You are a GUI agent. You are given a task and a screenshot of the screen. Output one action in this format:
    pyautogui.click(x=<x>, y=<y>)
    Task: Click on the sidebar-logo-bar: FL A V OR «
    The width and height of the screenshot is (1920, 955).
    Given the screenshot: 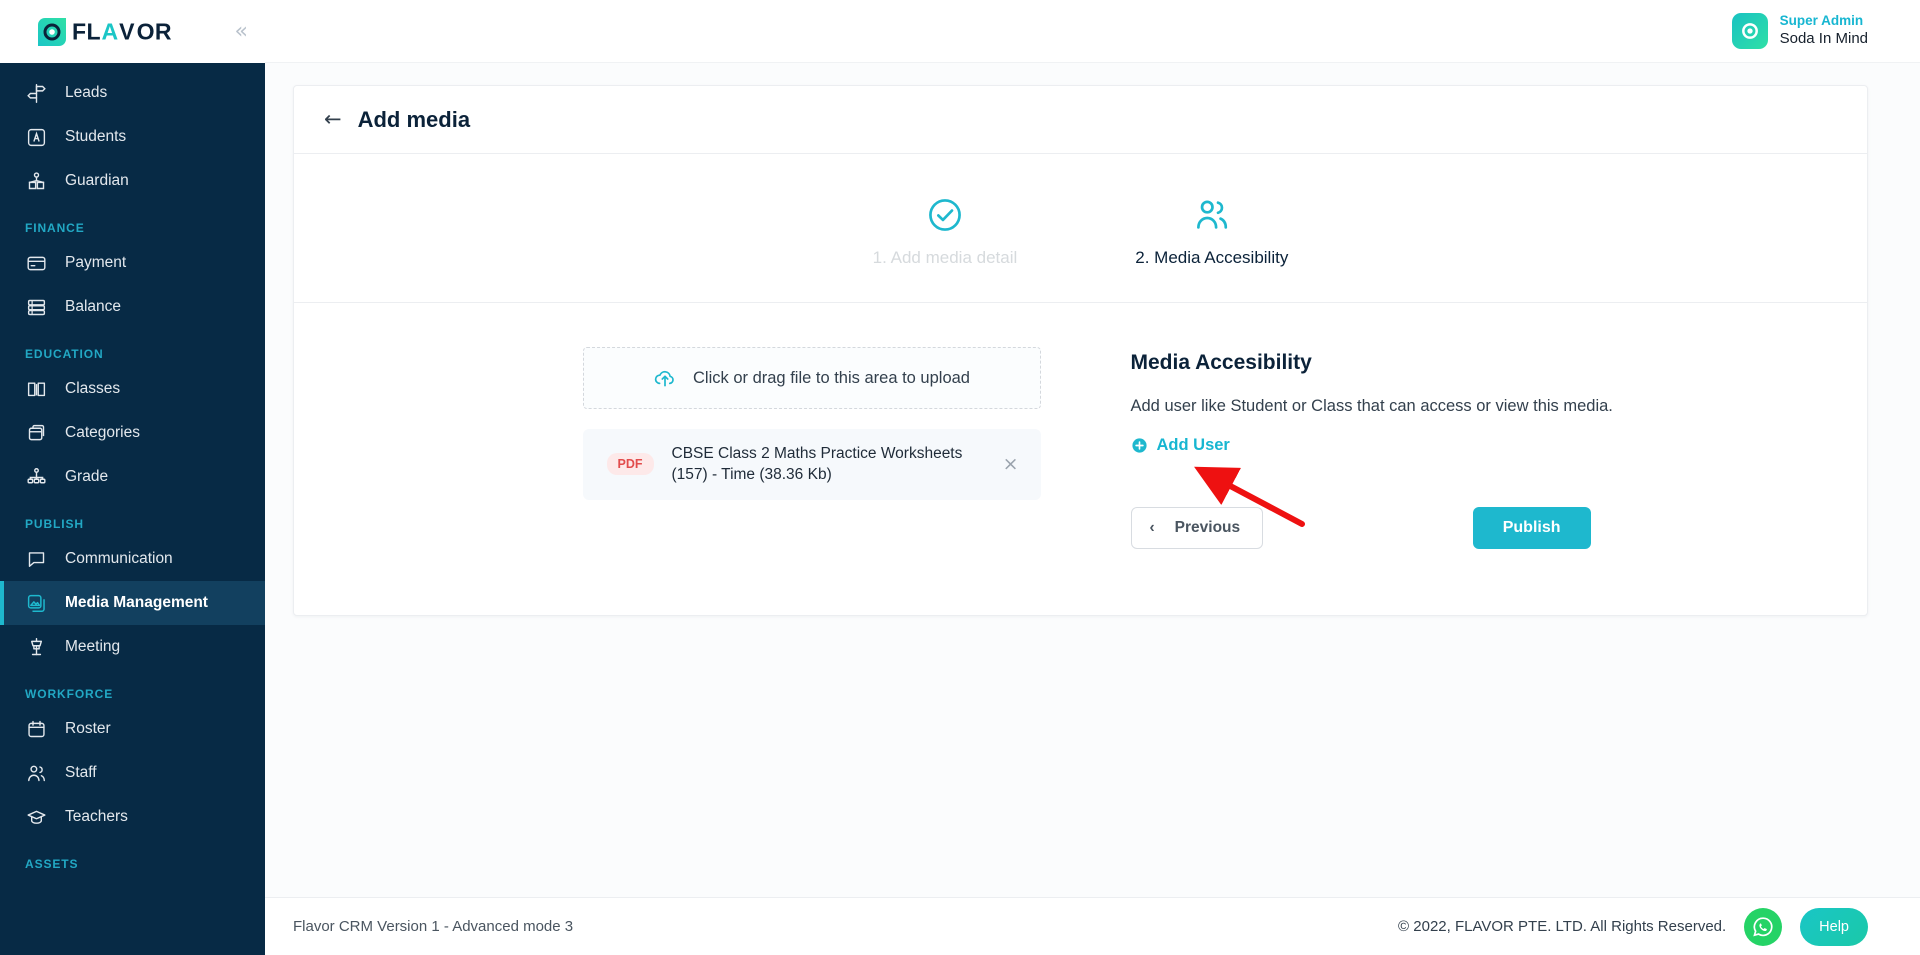 What is the action you would take?
    pyautogui.click(x=132, y=31)
    